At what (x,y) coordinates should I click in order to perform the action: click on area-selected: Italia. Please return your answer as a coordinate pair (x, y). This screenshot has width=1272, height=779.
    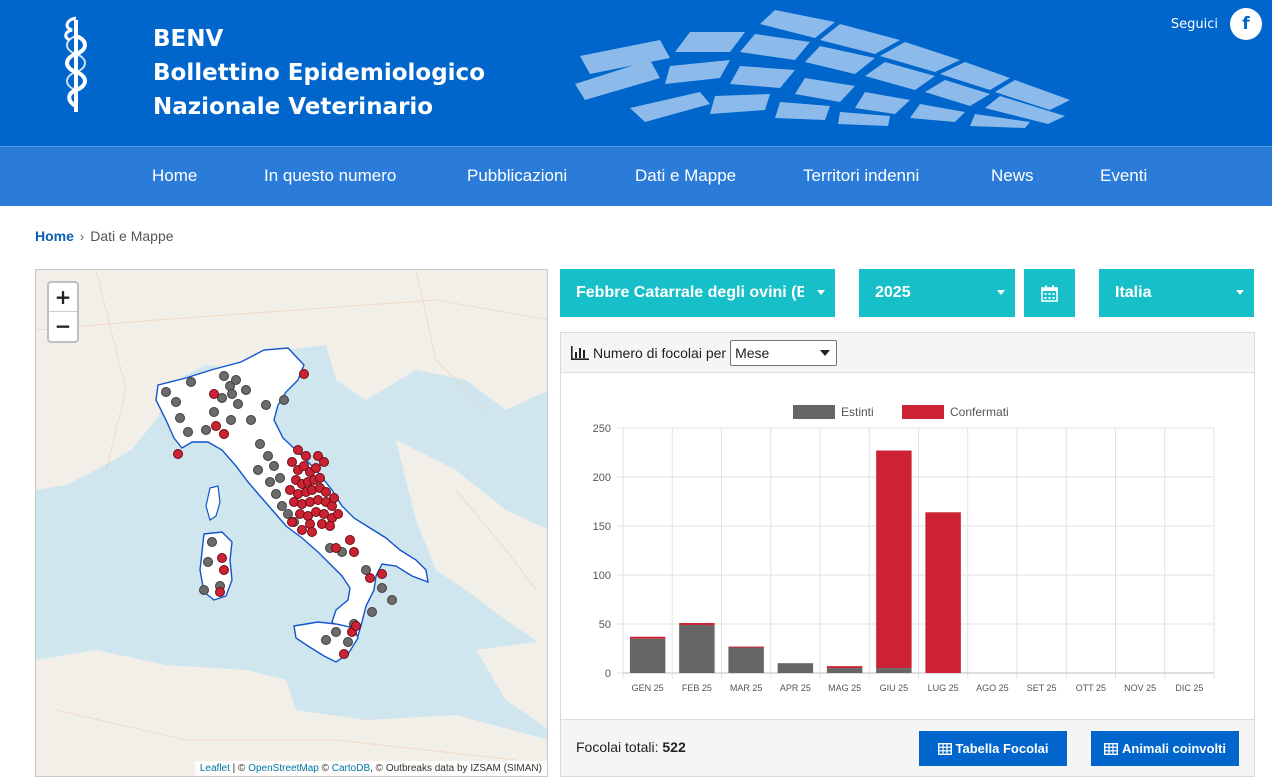
    Looking at the image, I should click on (1133, 292).